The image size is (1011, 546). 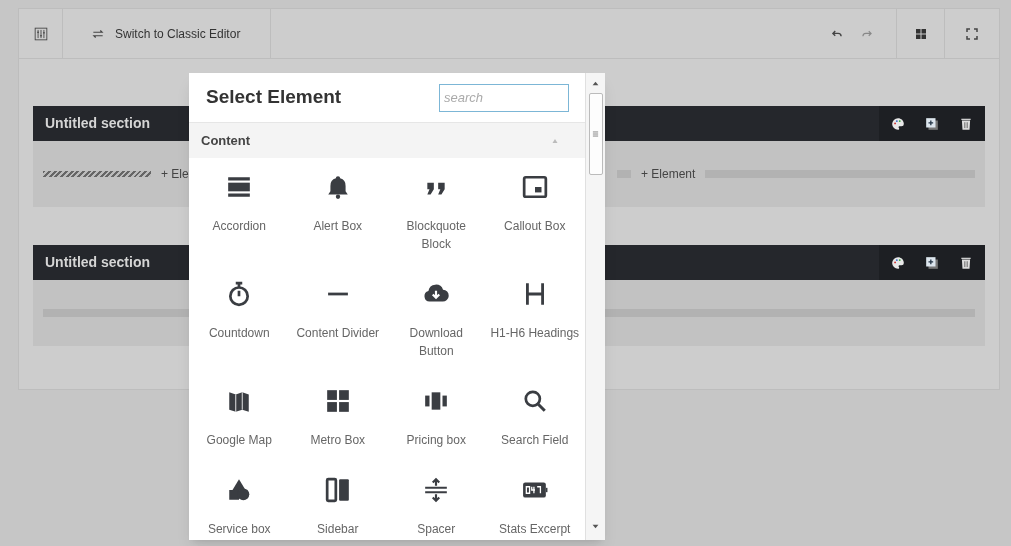 What do you see at coordinates (534, 187) in the screenshot?
I see `callout-box-icon` at bounding box center [534, 187].